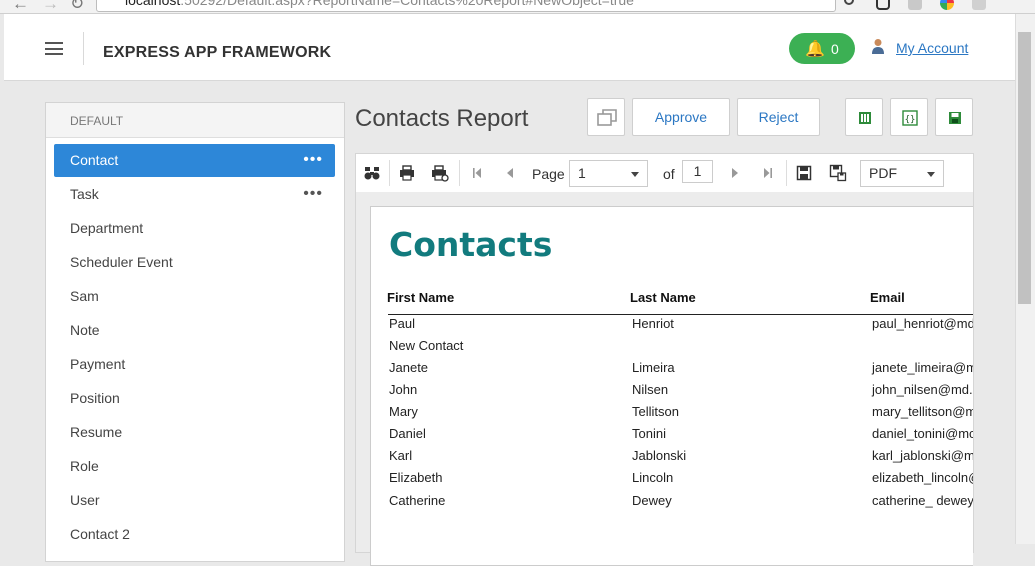 This screenshot has width=1035, height=566. What do you see at coordinates (669, 174) in the screenshot?
I see `of-label: of` at bounding box center [669, 174].